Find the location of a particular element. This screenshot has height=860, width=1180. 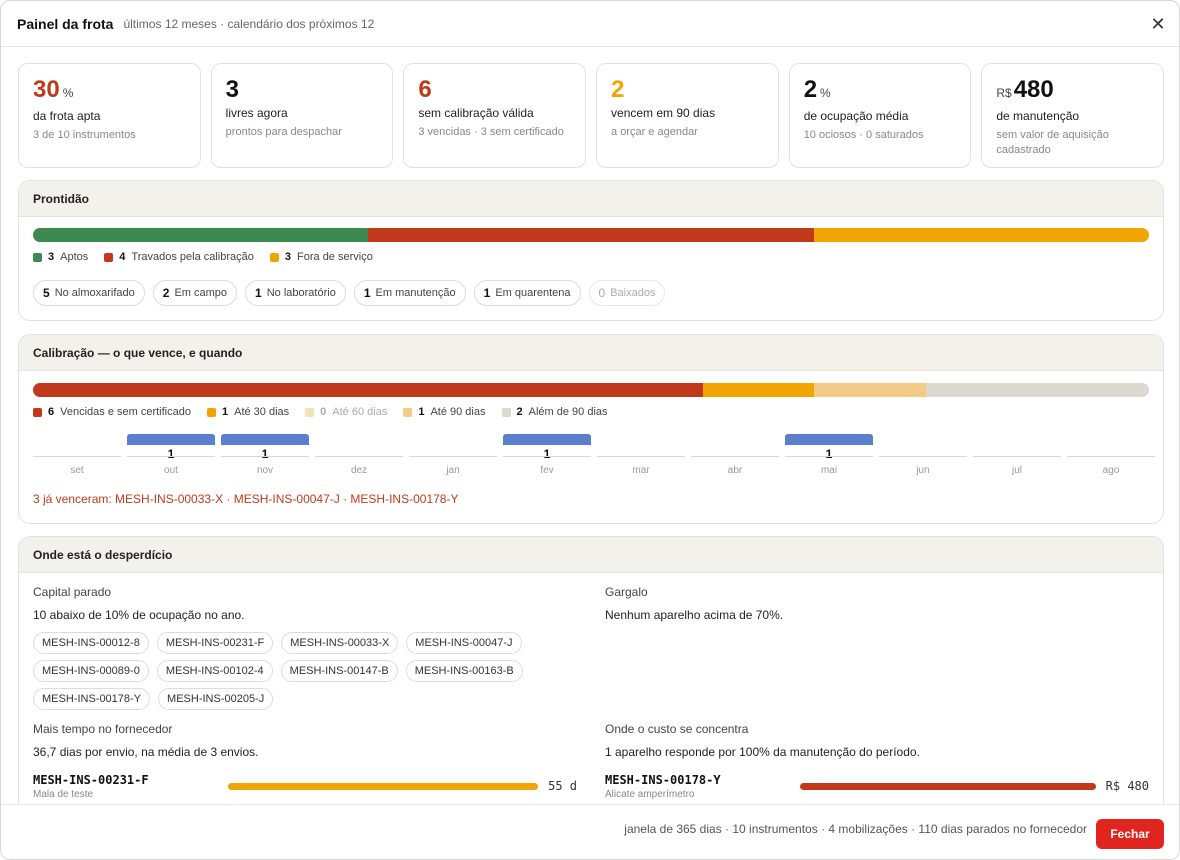

calibration-stacked-bar is located at coordinates (591, 390).